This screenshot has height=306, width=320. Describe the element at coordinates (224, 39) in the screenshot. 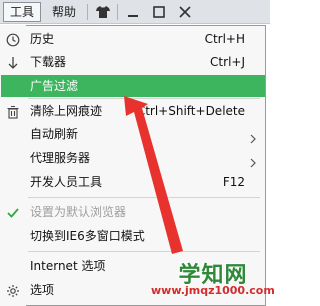

I see `menu-item-shortcut: Ctrl+H` at that location.